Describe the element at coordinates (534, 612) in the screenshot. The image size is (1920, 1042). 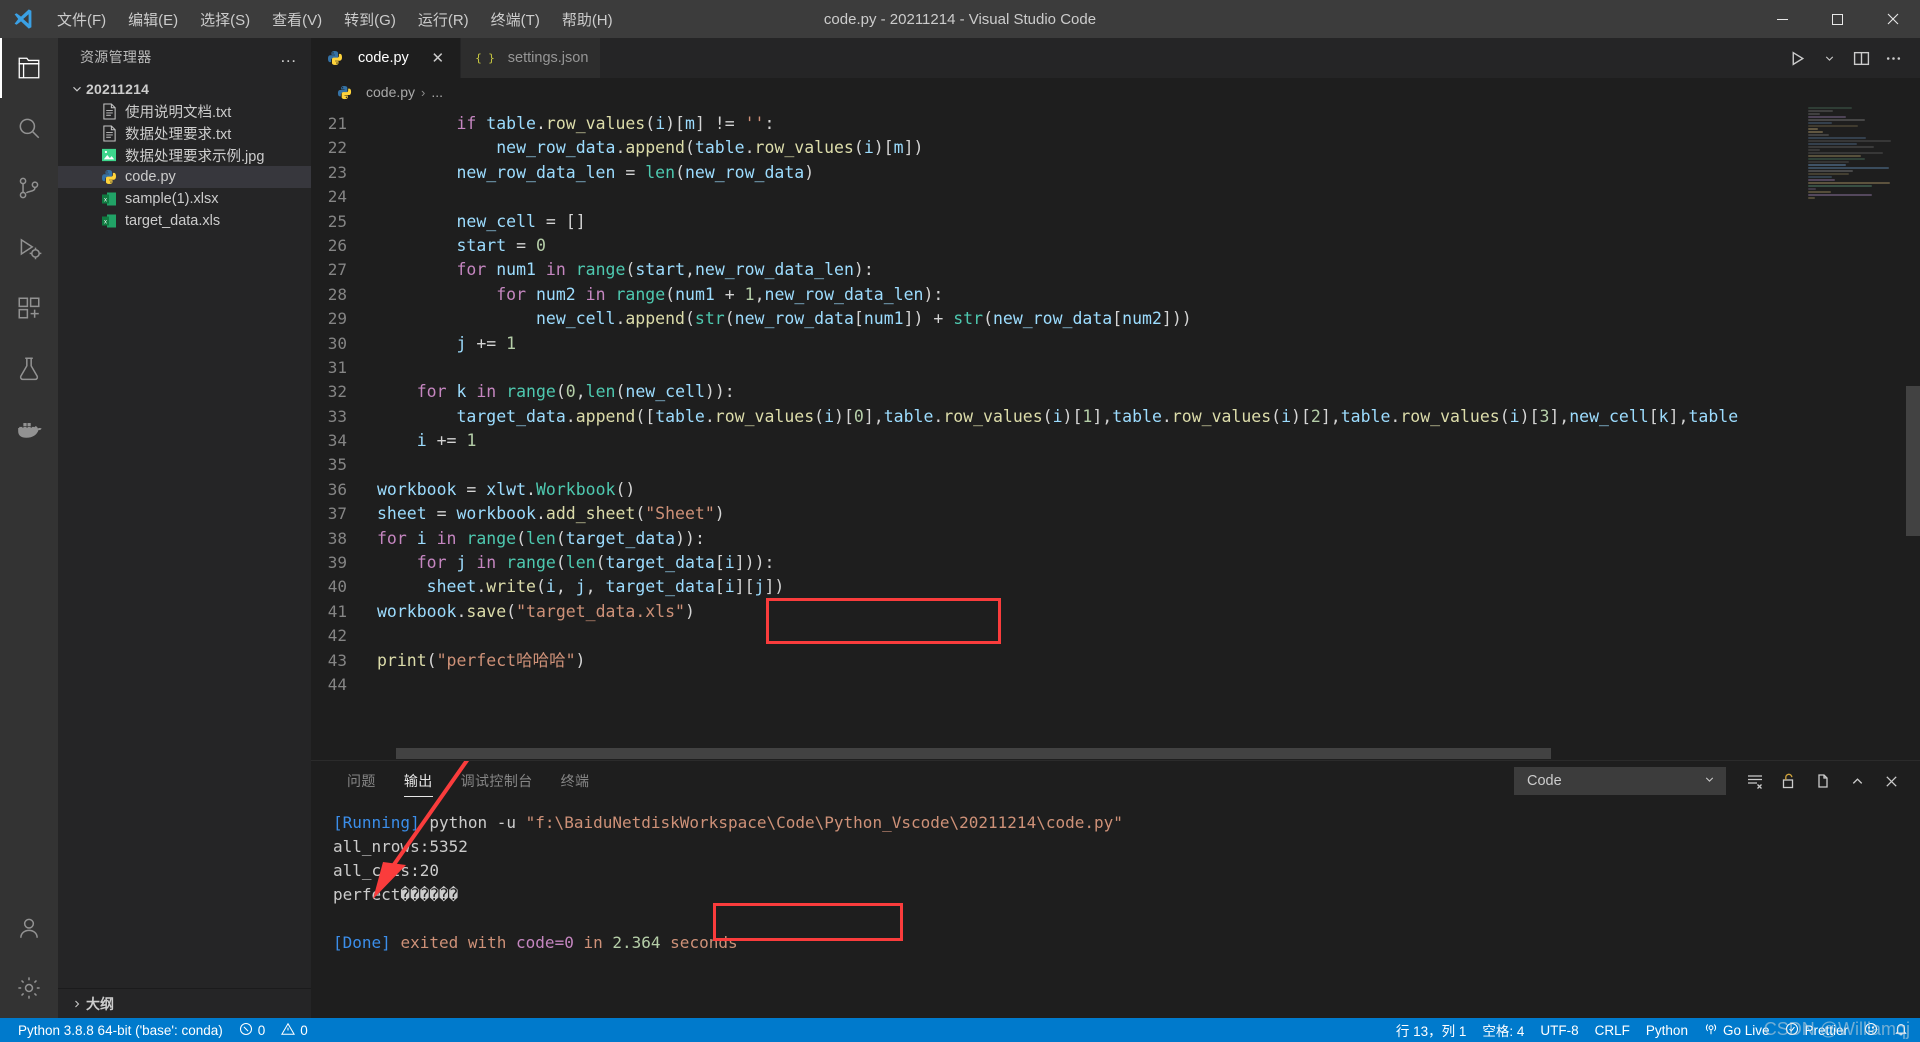
I see `line-content: workbook.save("target_data.xls")` at that location.